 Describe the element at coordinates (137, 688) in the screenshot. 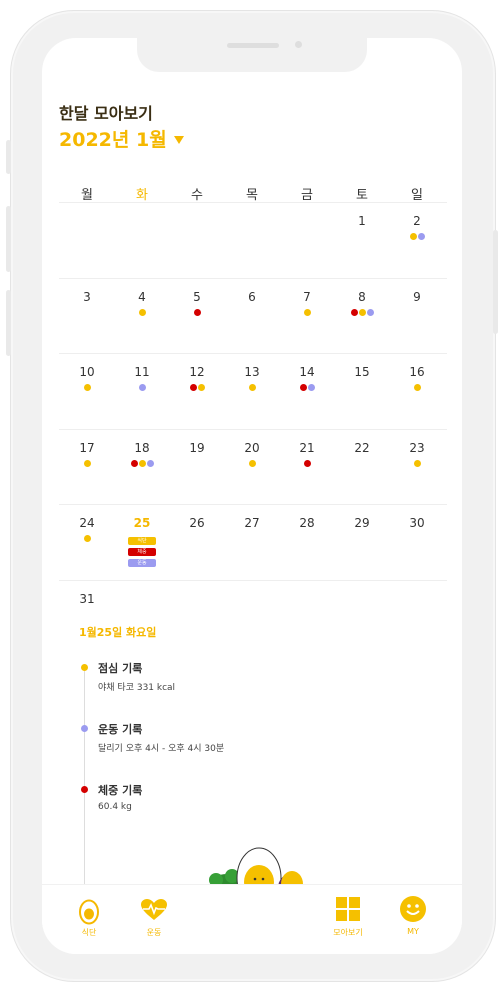

I see `record-detail: 야채 타코 331 kcal` at that location.